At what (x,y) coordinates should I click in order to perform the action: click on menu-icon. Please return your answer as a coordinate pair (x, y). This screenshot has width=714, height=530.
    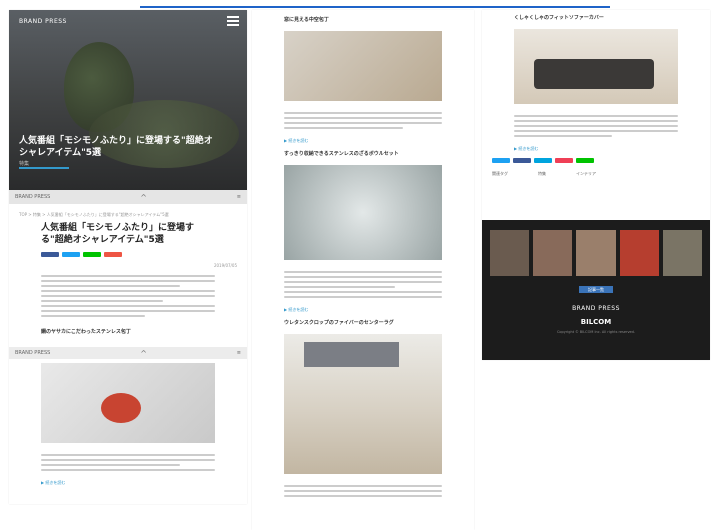
    Looking at the image, I should click on (233, 21).